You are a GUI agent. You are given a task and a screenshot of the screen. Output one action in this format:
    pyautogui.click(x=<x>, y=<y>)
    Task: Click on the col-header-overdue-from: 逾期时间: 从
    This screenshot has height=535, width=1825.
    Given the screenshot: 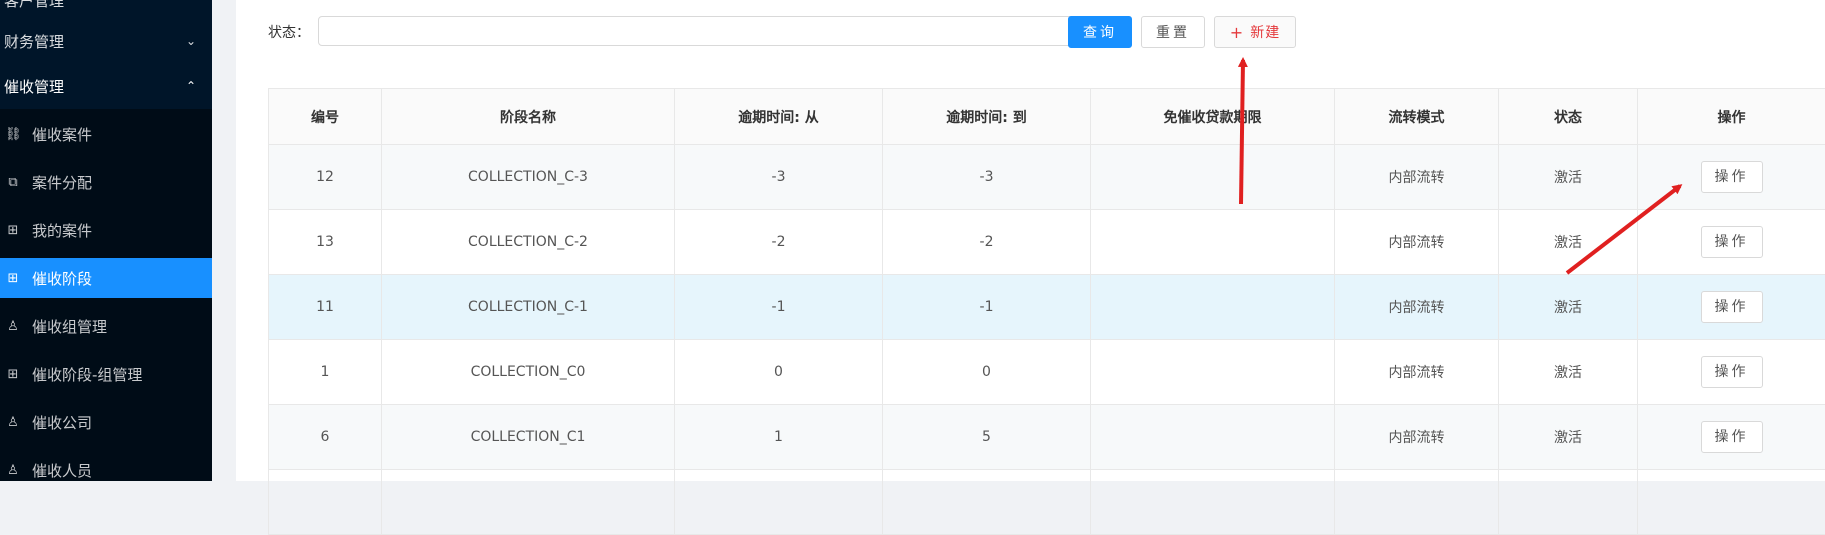 What is the action you would take?
    pyautogui.click(x=779, y=117)
    